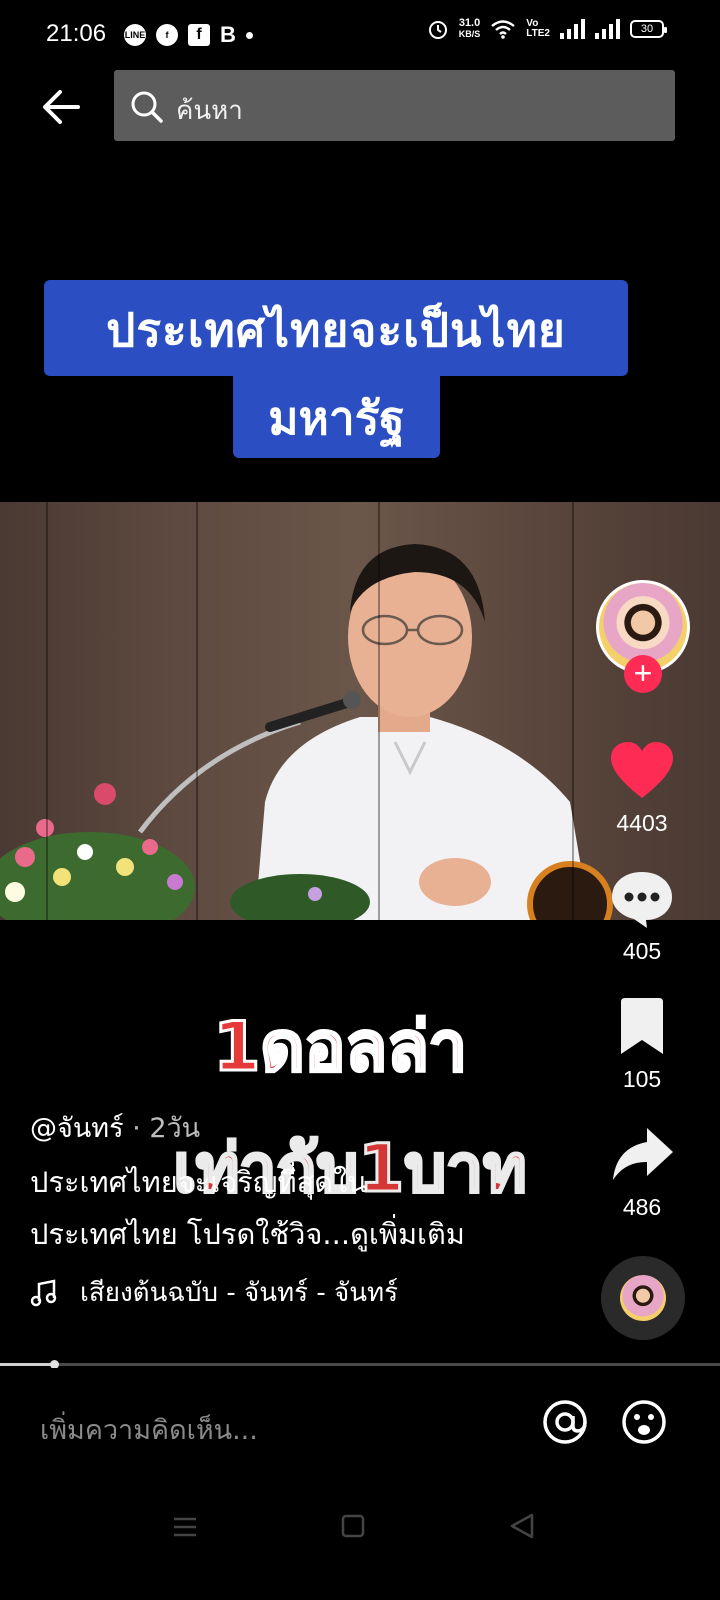 Image resolution: width=720 pixels, height=1600 pixels. Describe the element at coordinates (360, 1539) in the screenshot. I see `system-nav-bar` at that location.